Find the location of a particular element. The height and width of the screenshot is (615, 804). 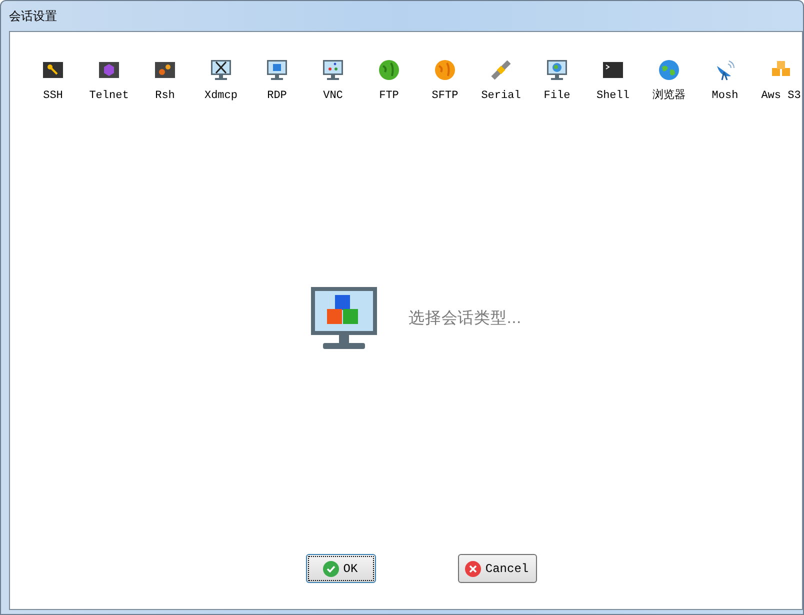

dialog-button: OK is located at coordinates (341, 568).